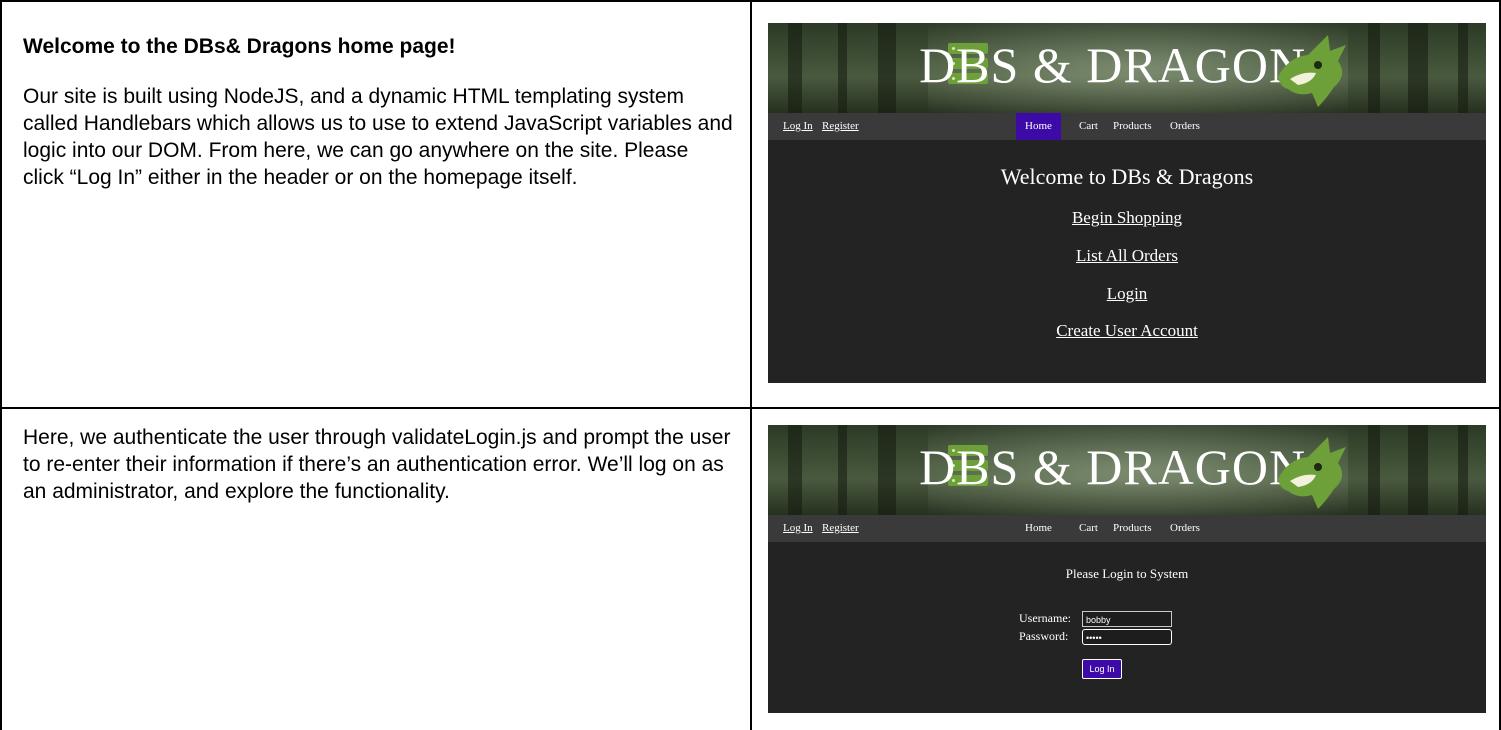 This screenshot has width=1501, height=730. Describe the element at coordinates (1044, 636) in the screenshot. I see `password-label: Password:` at that location.